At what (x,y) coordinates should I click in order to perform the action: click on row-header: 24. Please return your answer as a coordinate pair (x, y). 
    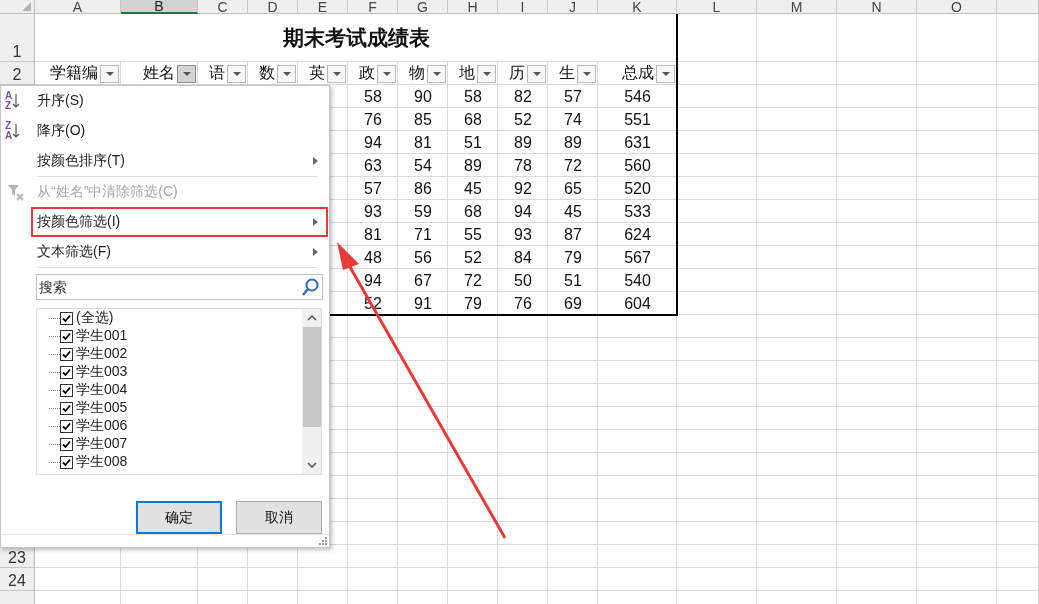
    Looking at the image, I should click on (17, 579).